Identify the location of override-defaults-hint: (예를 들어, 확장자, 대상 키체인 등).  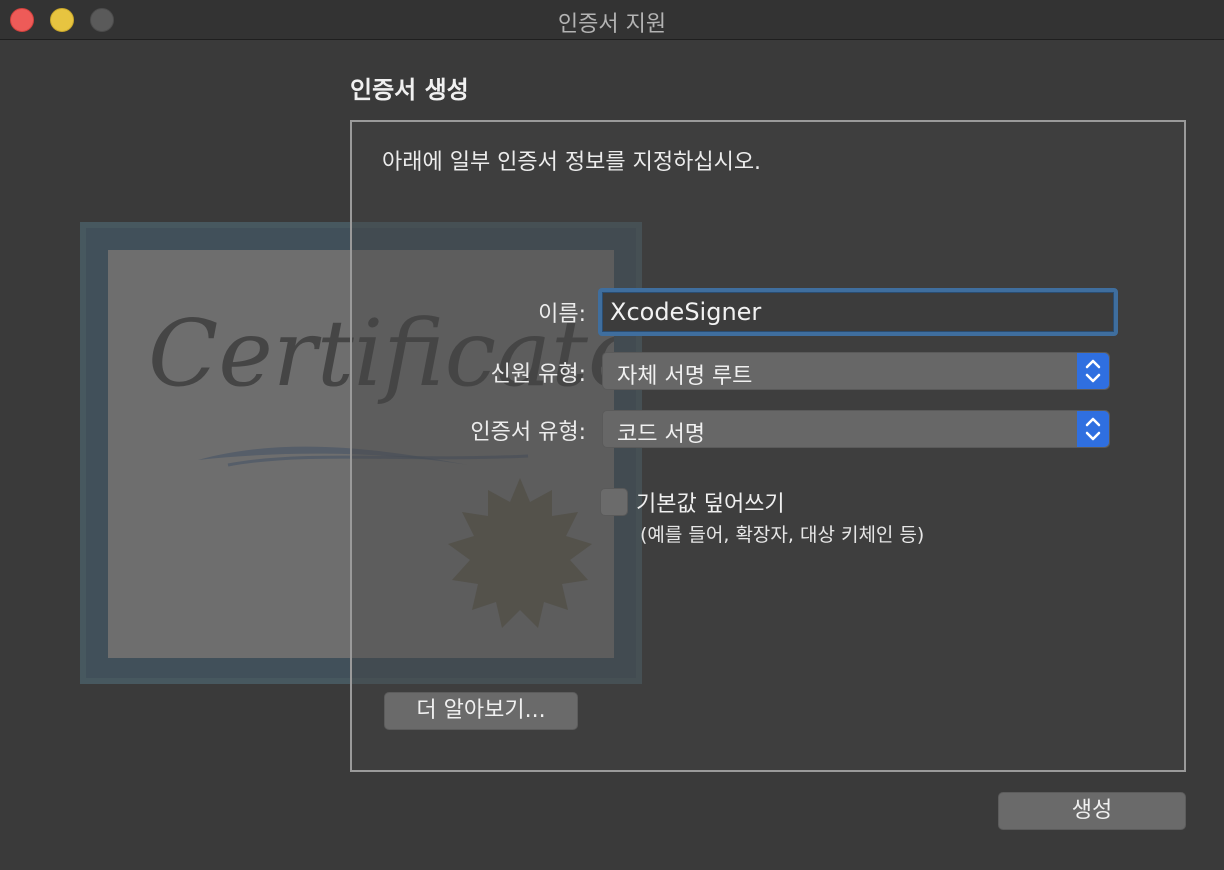
(782, 535).